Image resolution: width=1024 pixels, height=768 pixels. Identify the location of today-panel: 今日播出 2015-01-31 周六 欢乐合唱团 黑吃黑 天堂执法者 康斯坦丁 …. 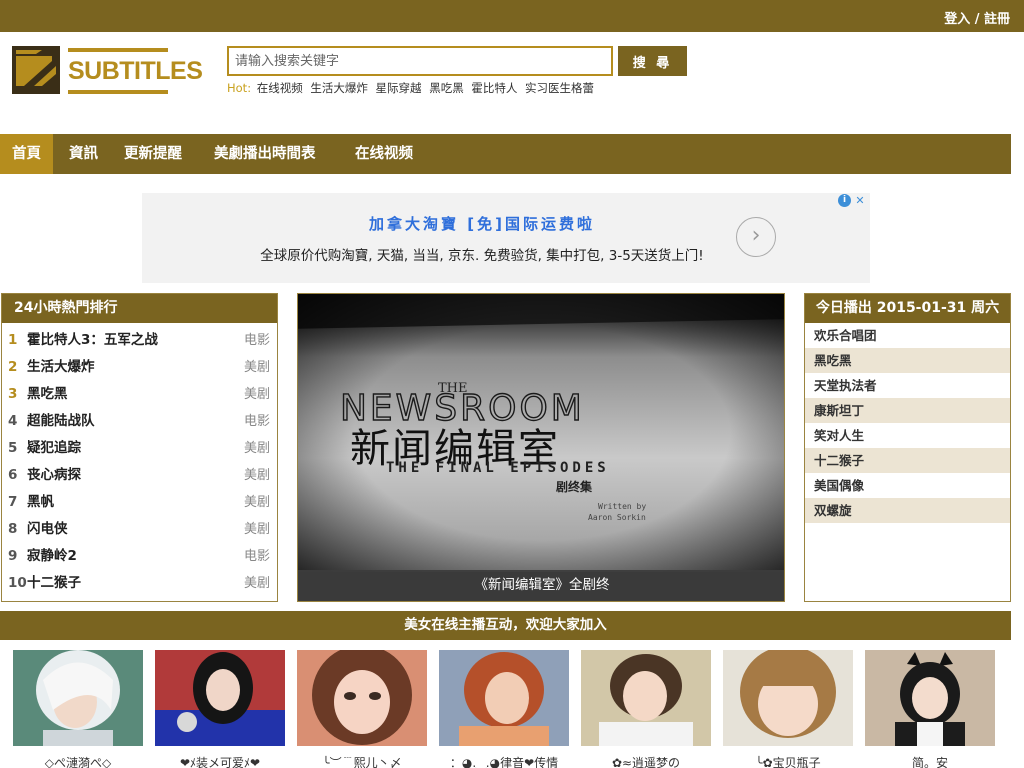
(907, 447).